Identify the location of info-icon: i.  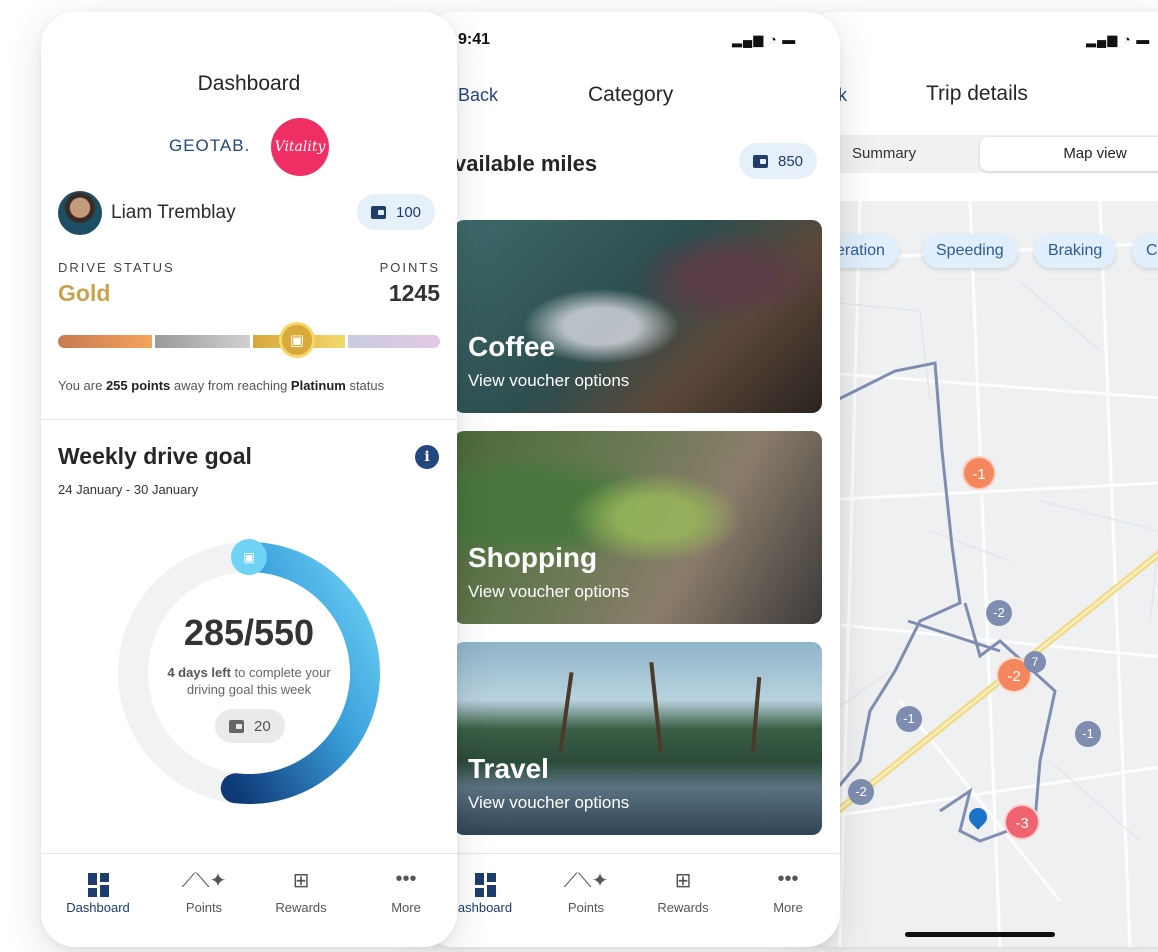
(427, 457).